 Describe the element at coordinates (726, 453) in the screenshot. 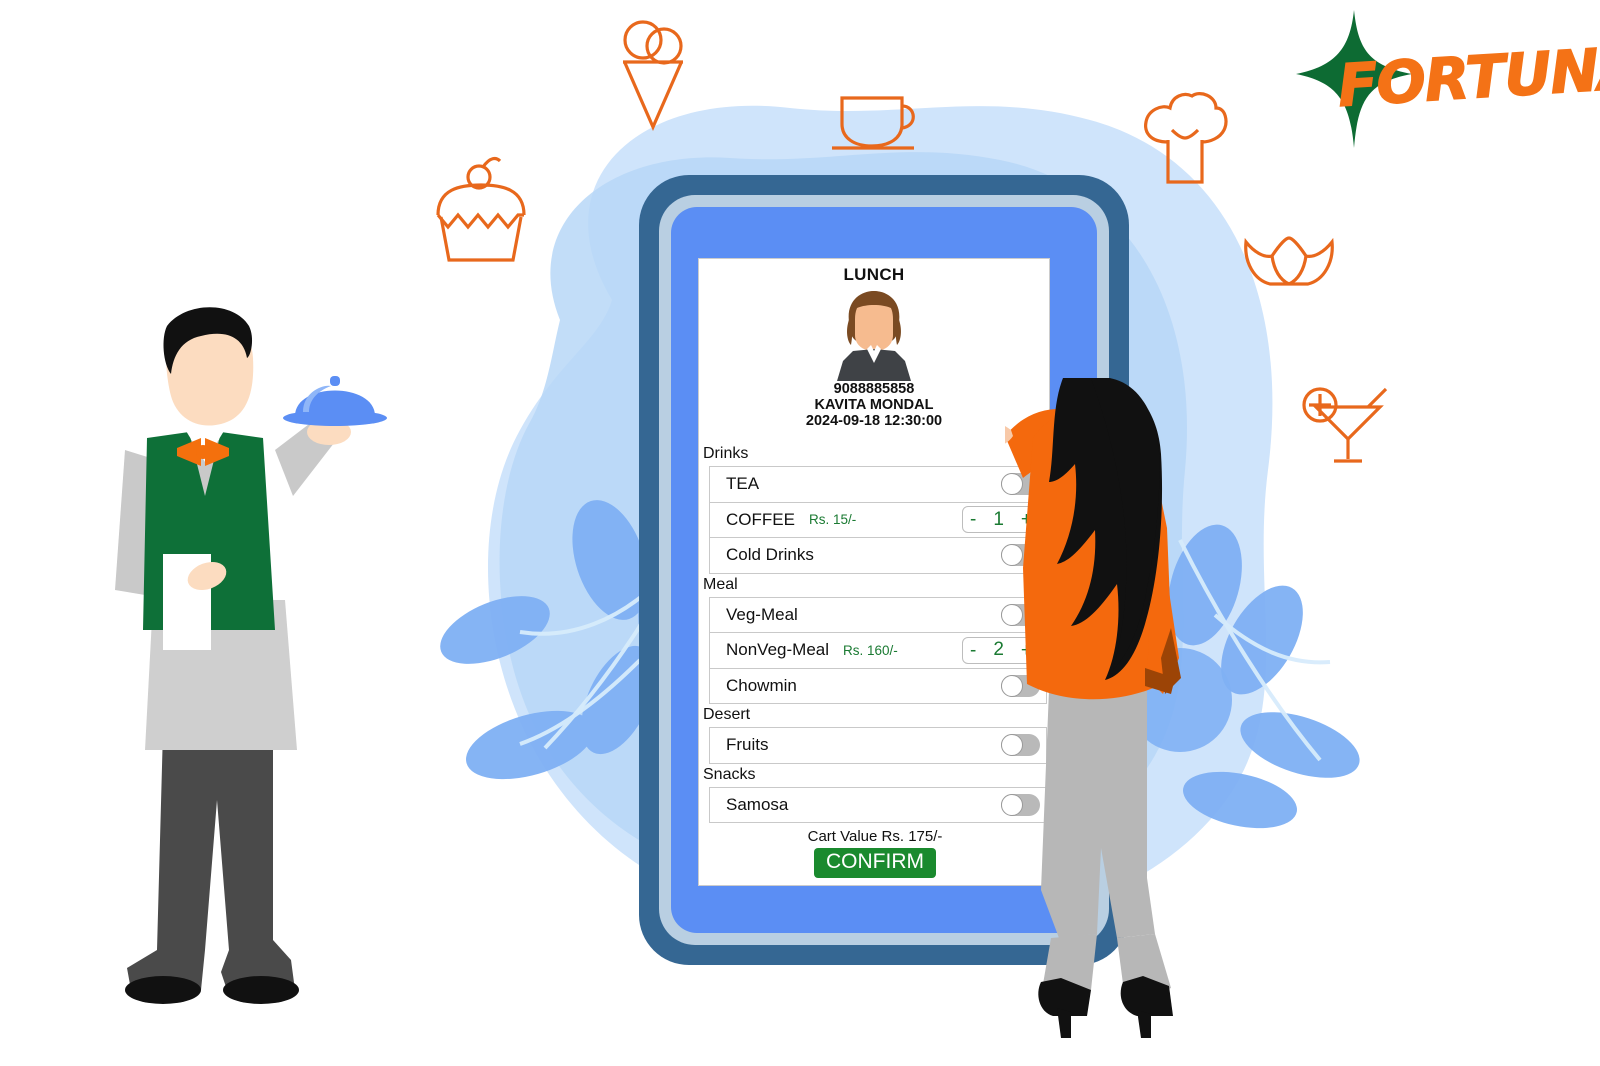

I see `section-label-drinks: Drinks` at that location.